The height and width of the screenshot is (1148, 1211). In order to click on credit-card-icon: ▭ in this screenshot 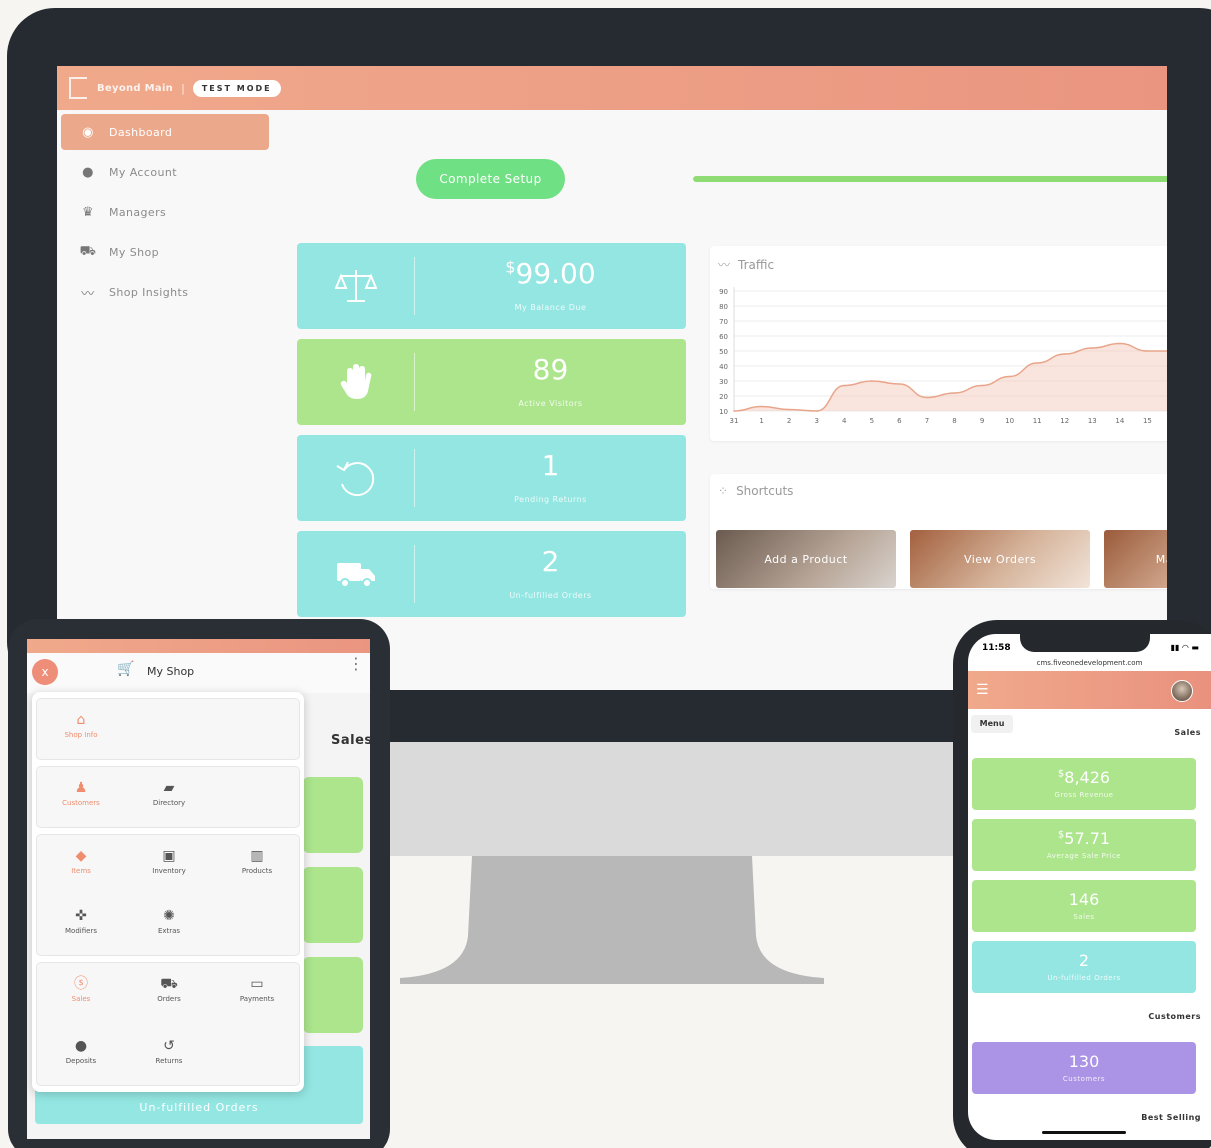, I will do `click(257, 984)`.